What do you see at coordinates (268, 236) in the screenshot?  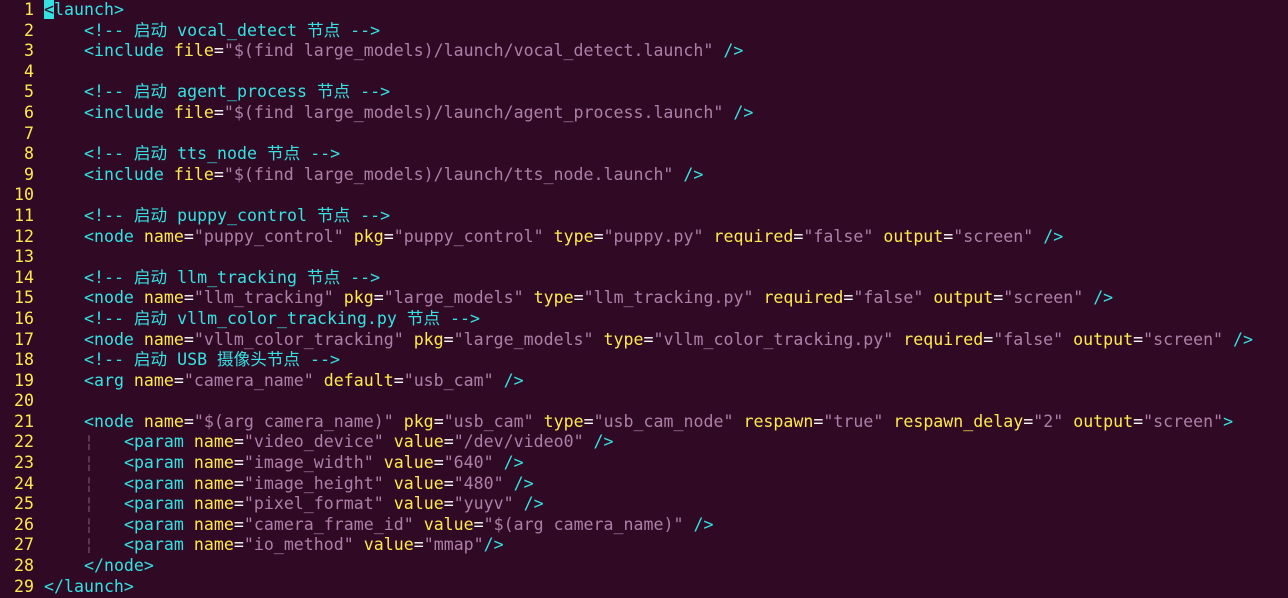 I see `string-token: "puppy_control"` at bounding box center [268, 236].